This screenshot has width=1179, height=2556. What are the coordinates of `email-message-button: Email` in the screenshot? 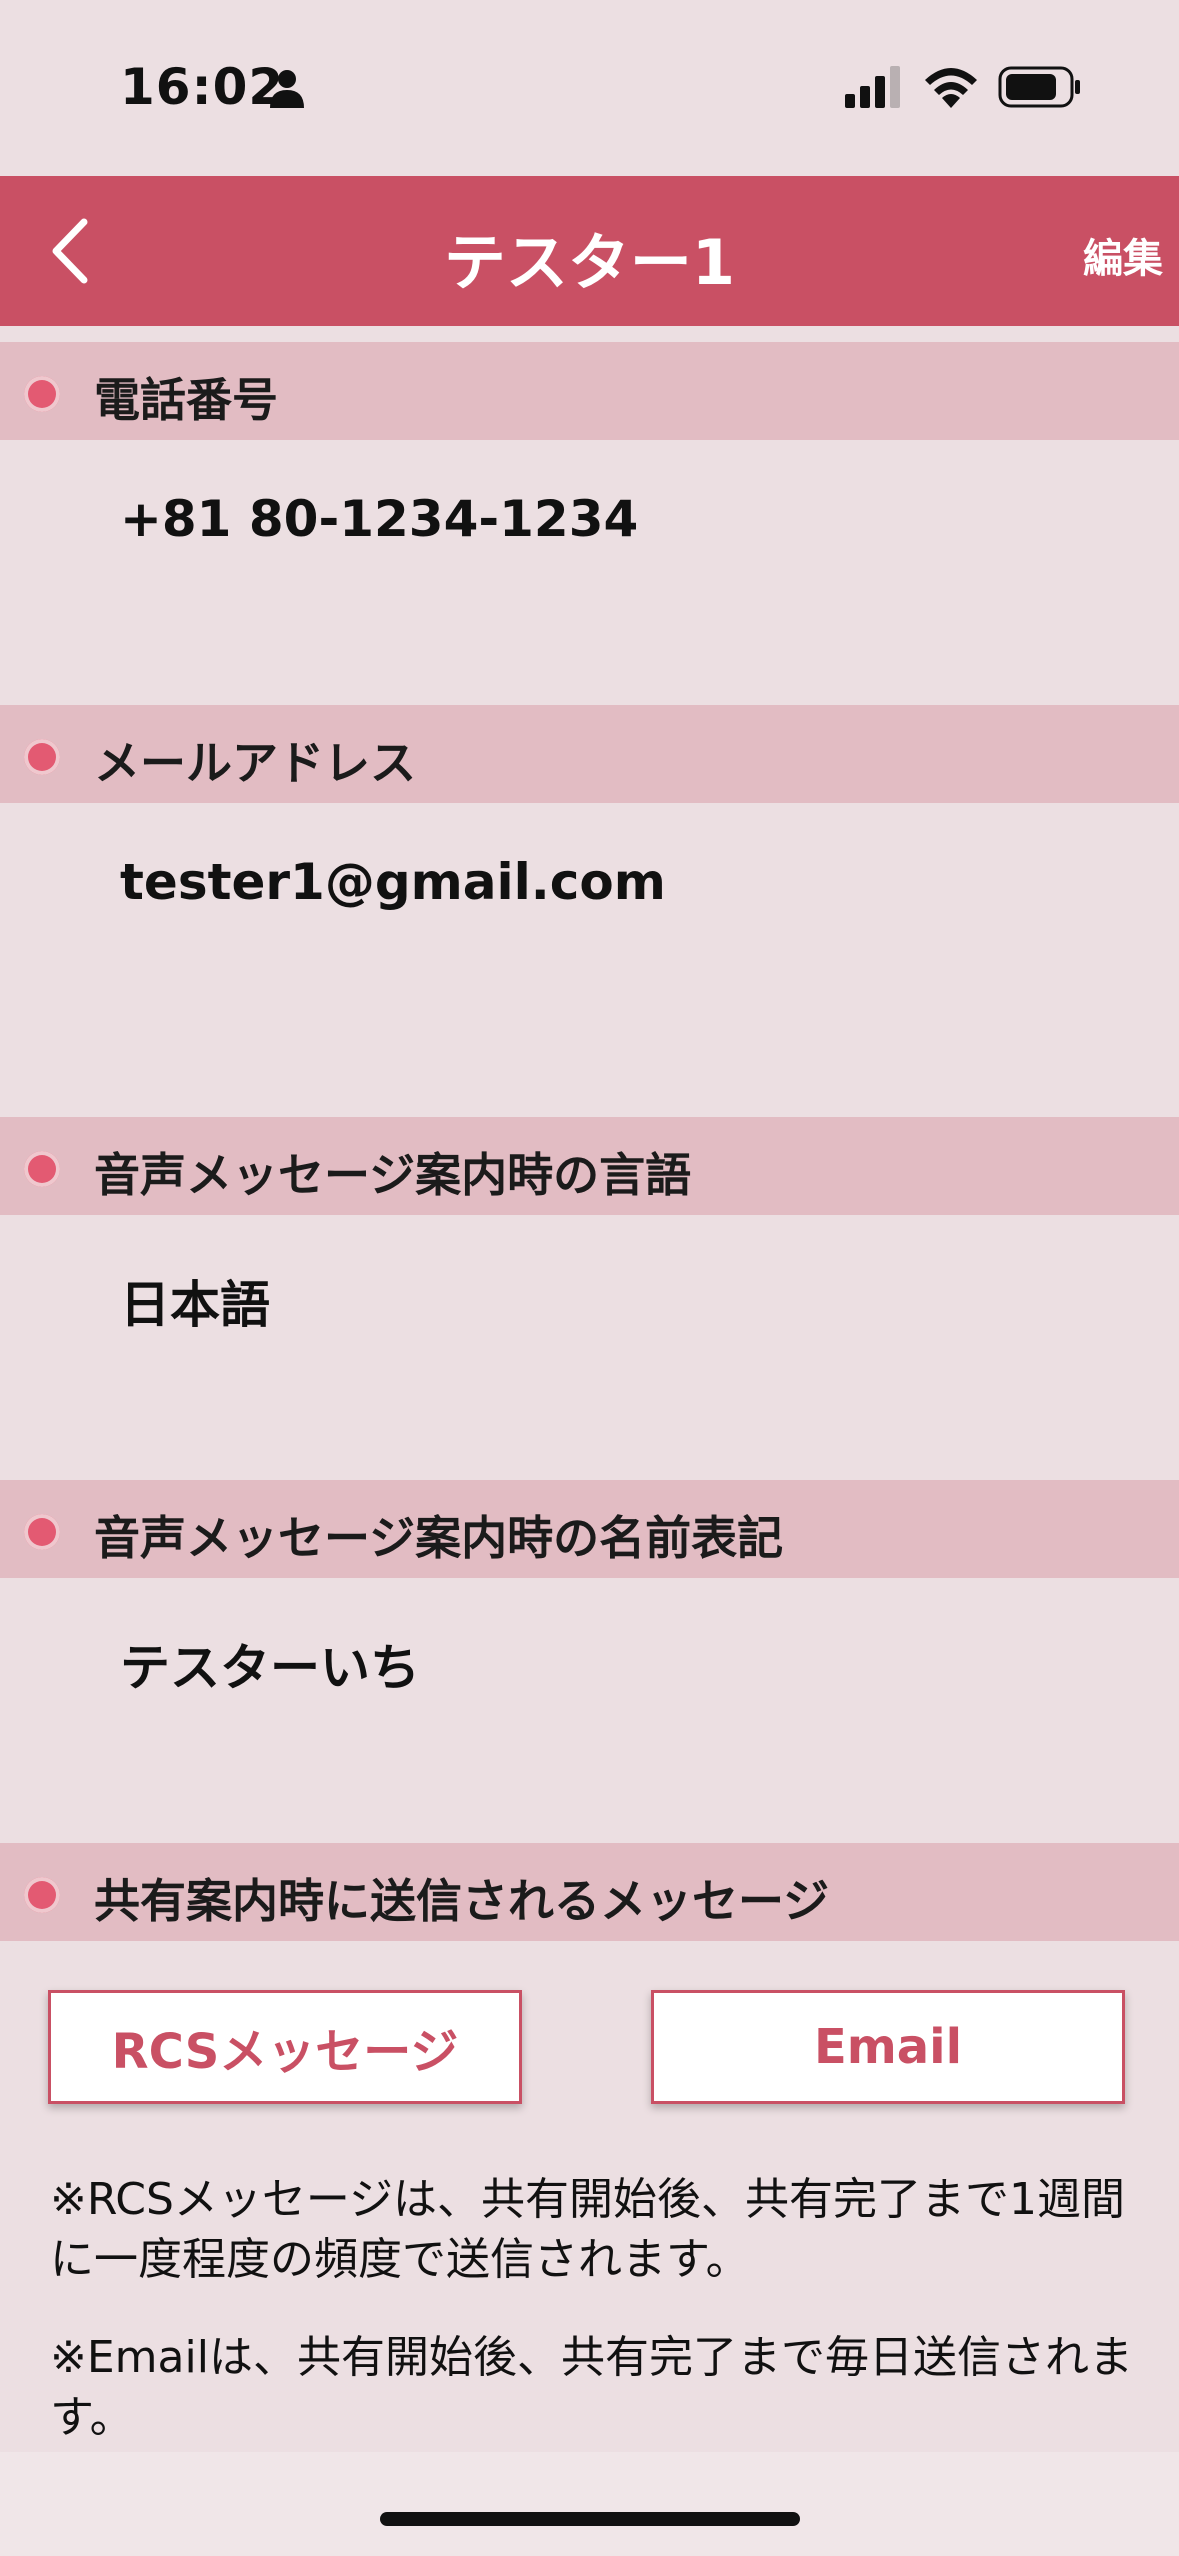 It's located at (888, 2047).